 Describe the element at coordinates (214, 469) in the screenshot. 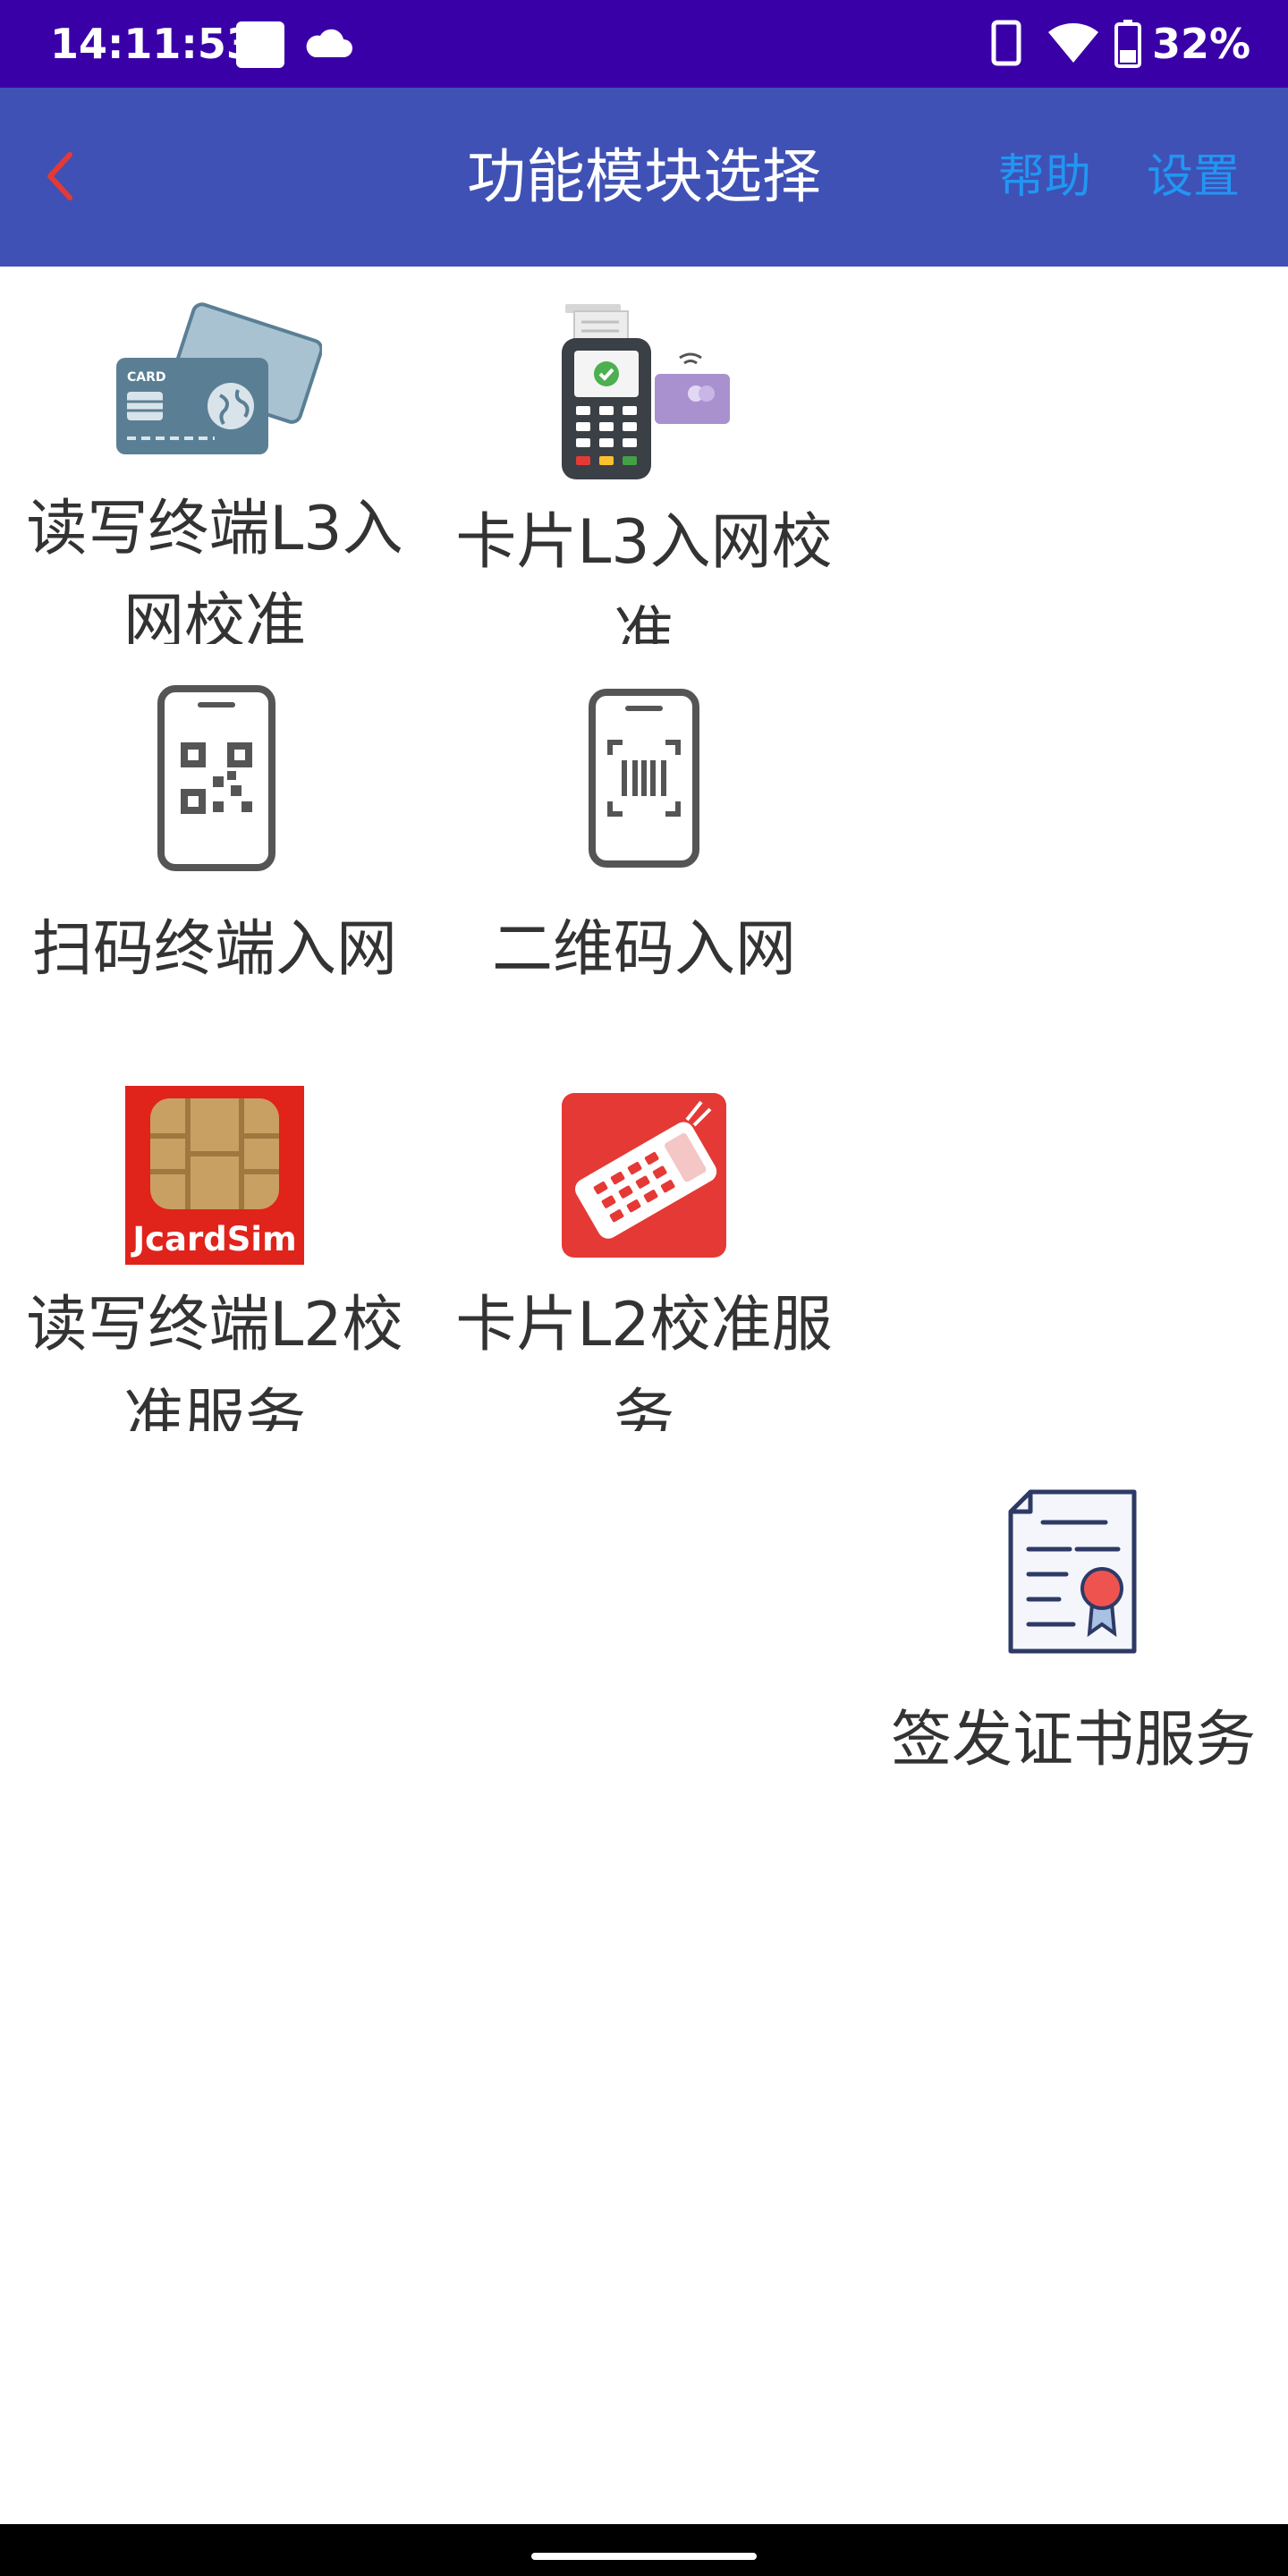

I see `module-terminal-l3-calibration: CARD 读写终端L3入网校准` at that location.